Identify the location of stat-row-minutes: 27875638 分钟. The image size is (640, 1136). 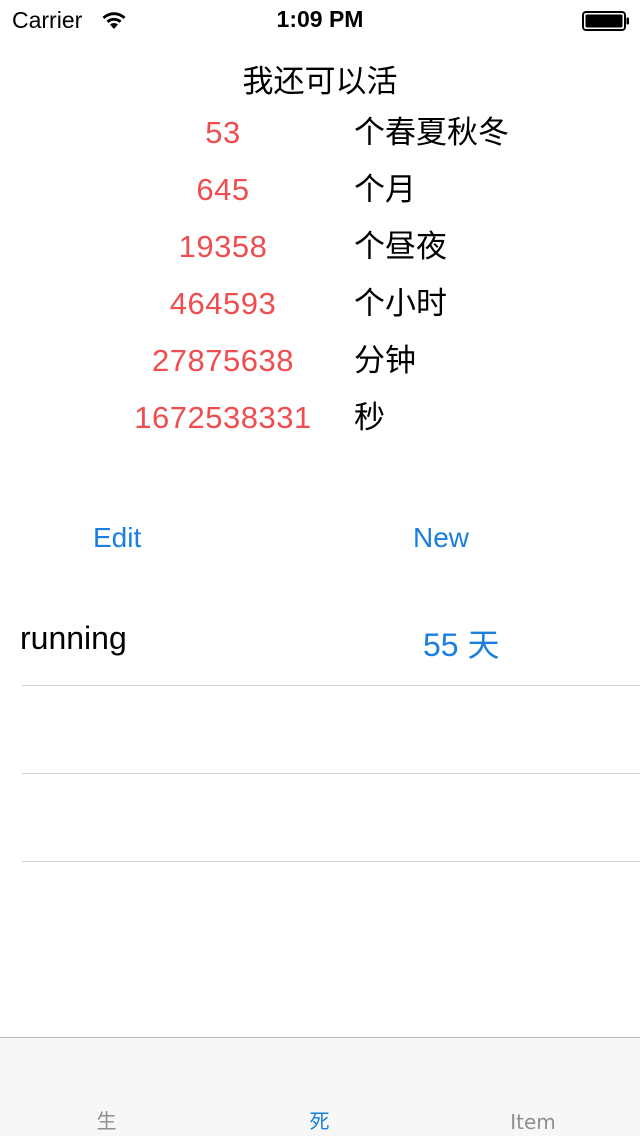
(320, 361).